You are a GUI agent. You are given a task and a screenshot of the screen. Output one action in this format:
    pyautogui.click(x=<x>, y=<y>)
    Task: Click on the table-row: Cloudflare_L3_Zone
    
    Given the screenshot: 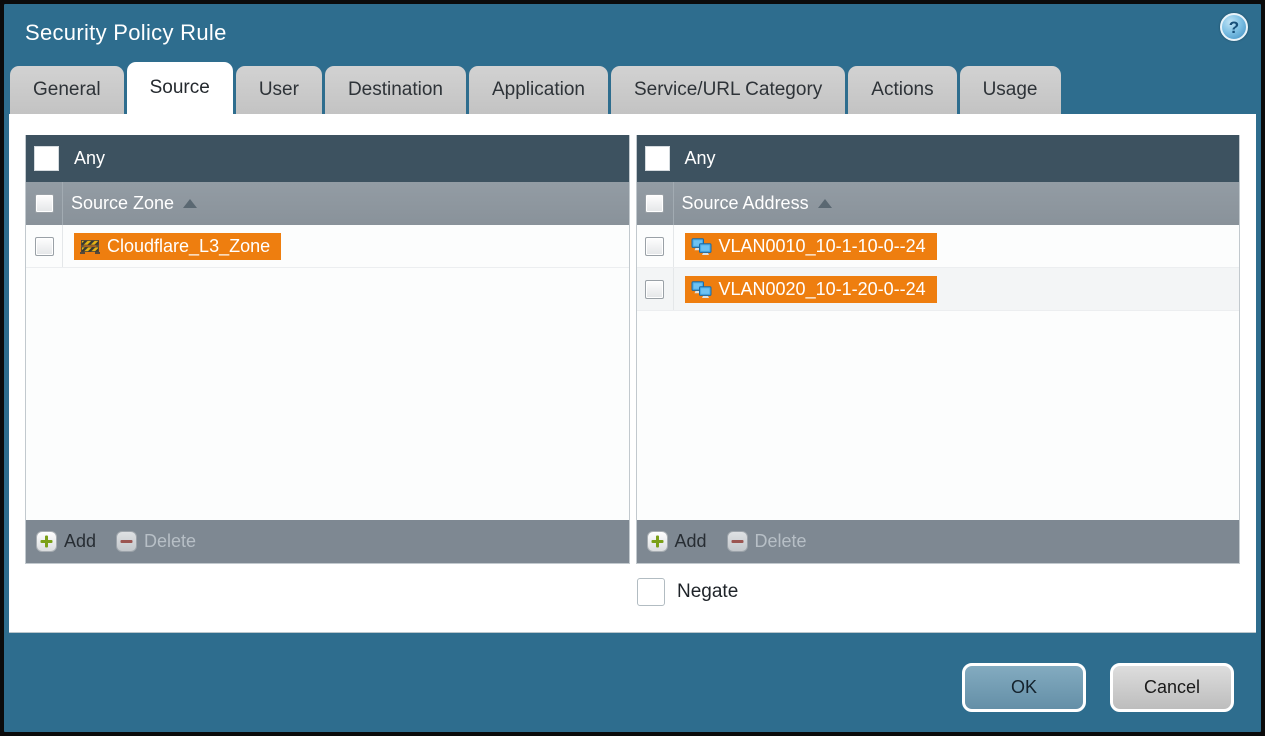 What is the action you would take?
    pyautogui.click(x=327, y=246)
    